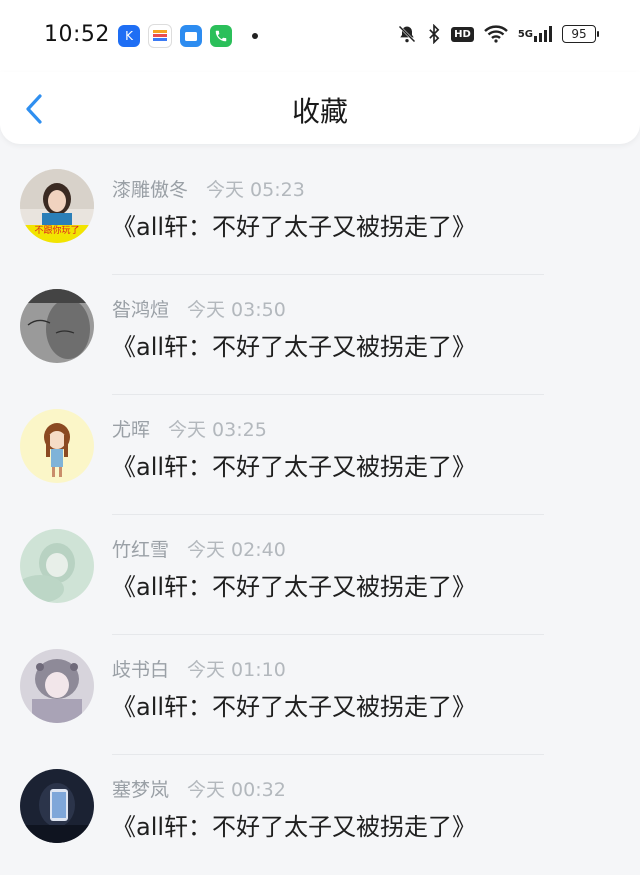 The width and height of the screenshot is (640, 875). Describe the element at coordinates (255, 36) in the screenshot. I see `more-notifications-dot` at that location.